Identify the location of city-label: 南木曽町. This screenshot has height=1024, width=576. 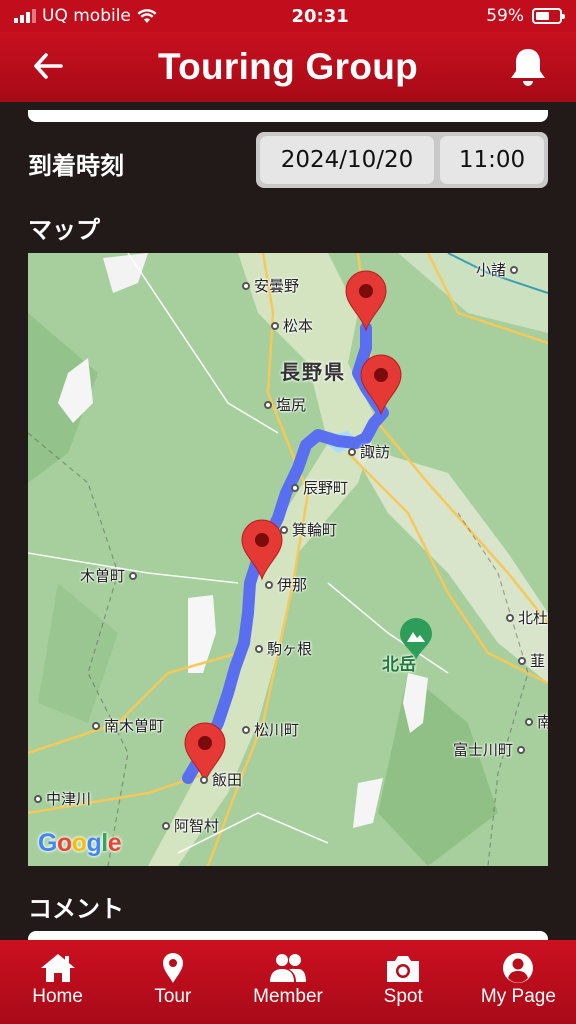
(128, 725).